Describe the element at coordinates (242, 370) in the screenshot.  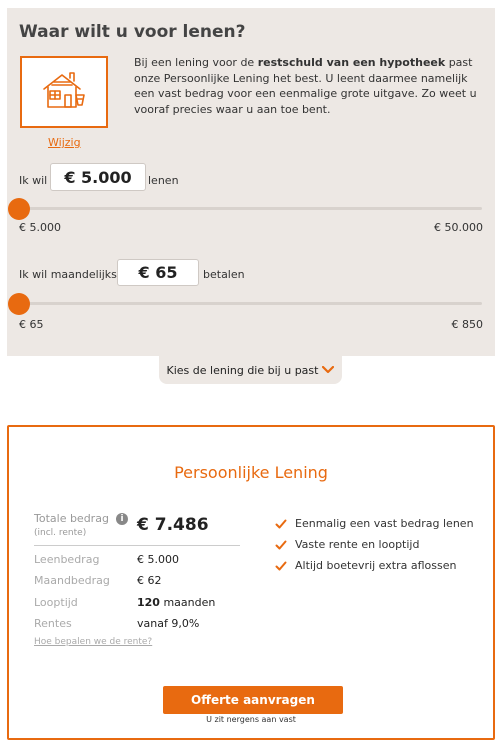
I see `choose-loan-label: Kies de lening die bij u past` at that location.